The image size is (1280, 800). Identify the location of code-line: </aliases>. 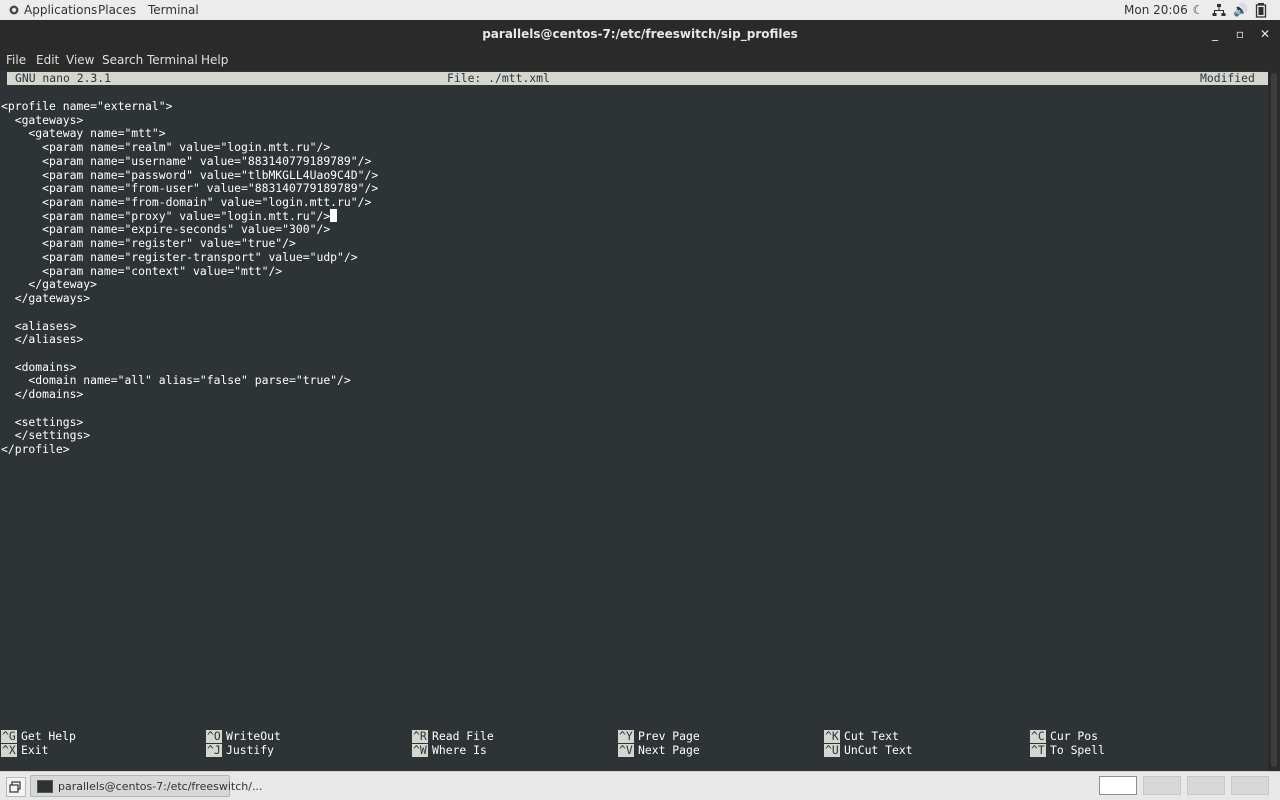
(42, 339).